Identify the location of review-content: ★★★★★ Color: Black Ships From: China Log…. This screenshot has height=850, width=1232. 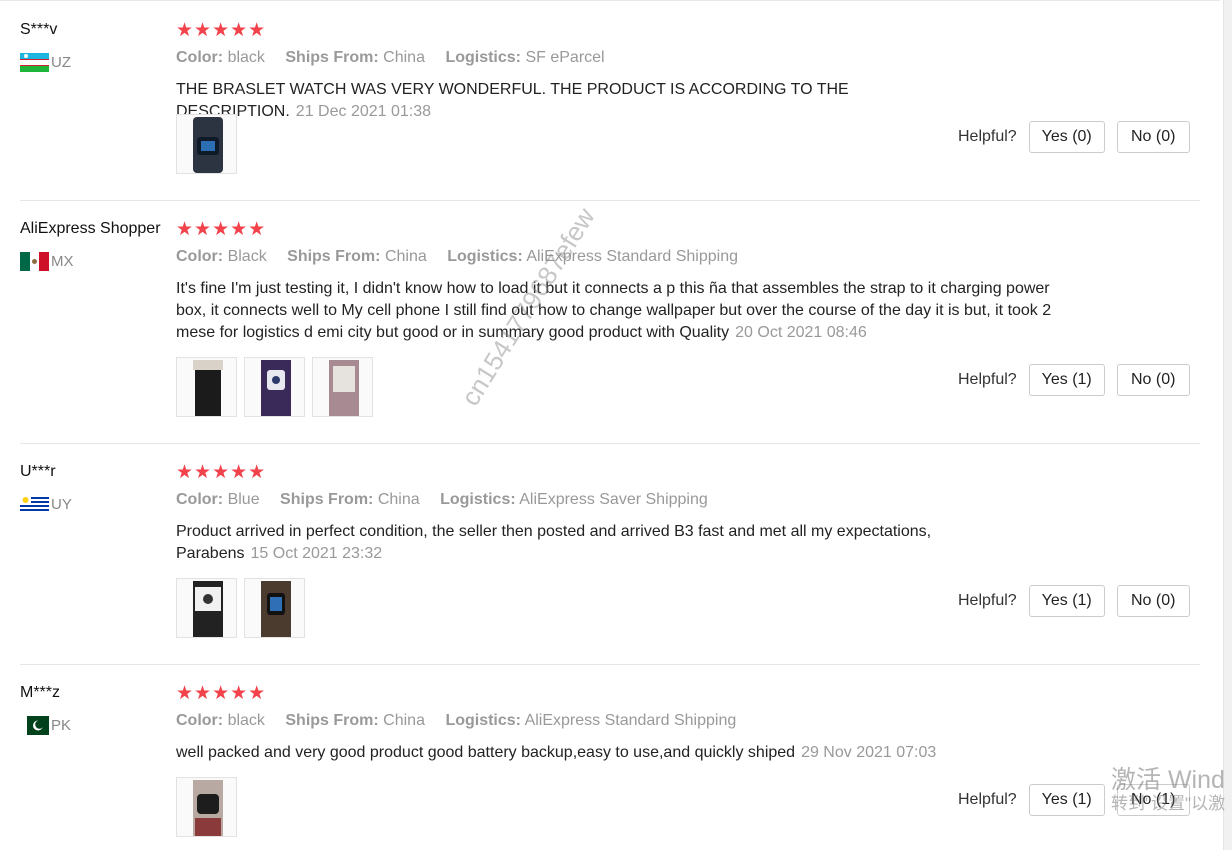
(626, 281).